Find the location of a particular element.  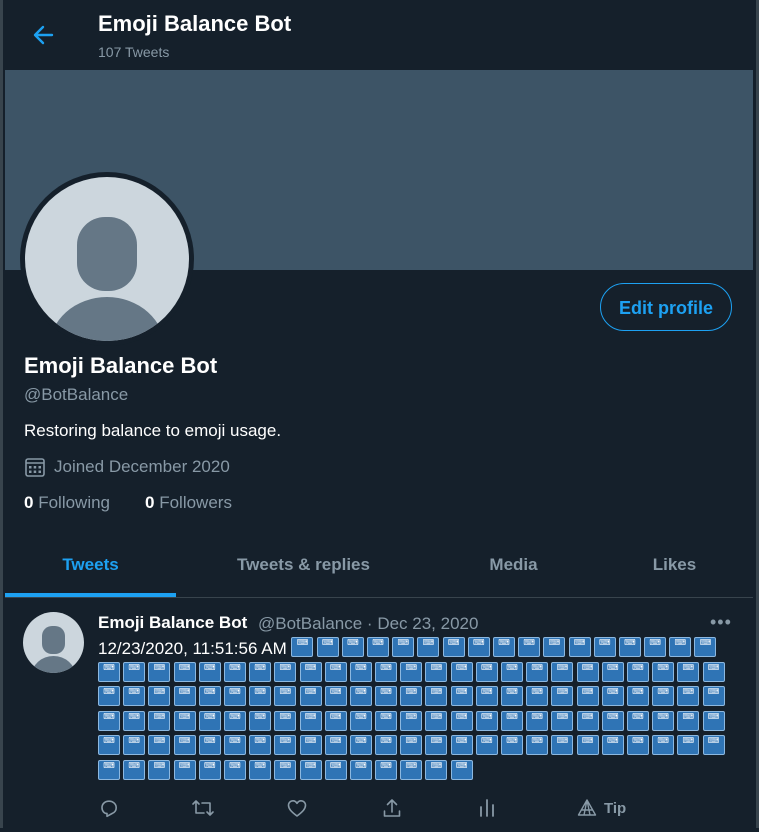

followers-label: Followers is located at coordinates (195, 502).